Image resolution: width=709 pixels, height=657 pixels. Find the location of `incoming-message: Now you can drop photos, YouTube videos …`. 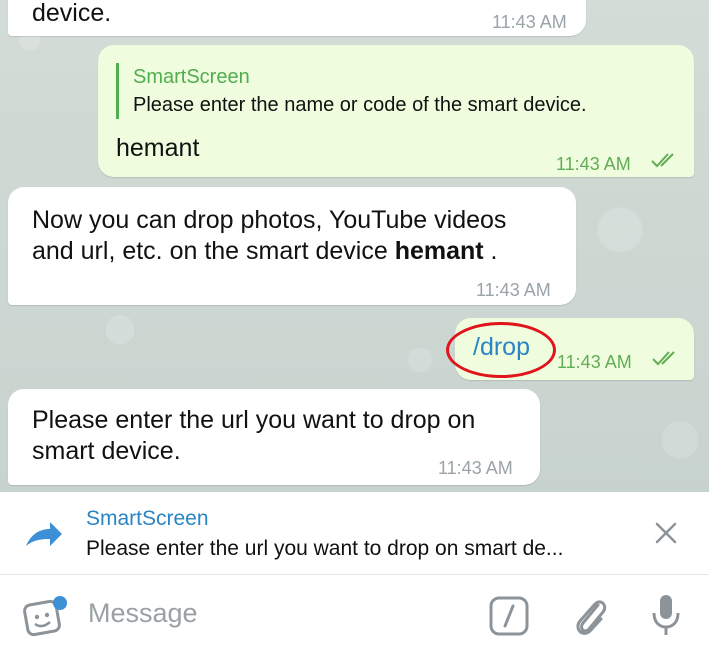

incoming-message: Now you can drop photos, YouTube videos … is located at coordinates (292, 246).